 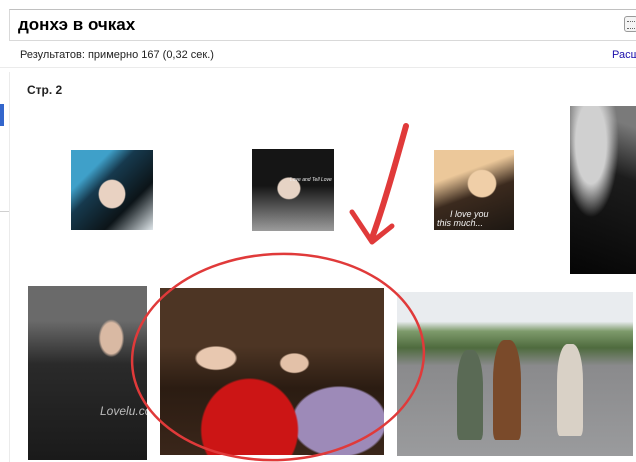 What do you see at coordinates (372, 227) in the screenshot?
I see `annotation-arrow-head` at bounding box center [372, 227].